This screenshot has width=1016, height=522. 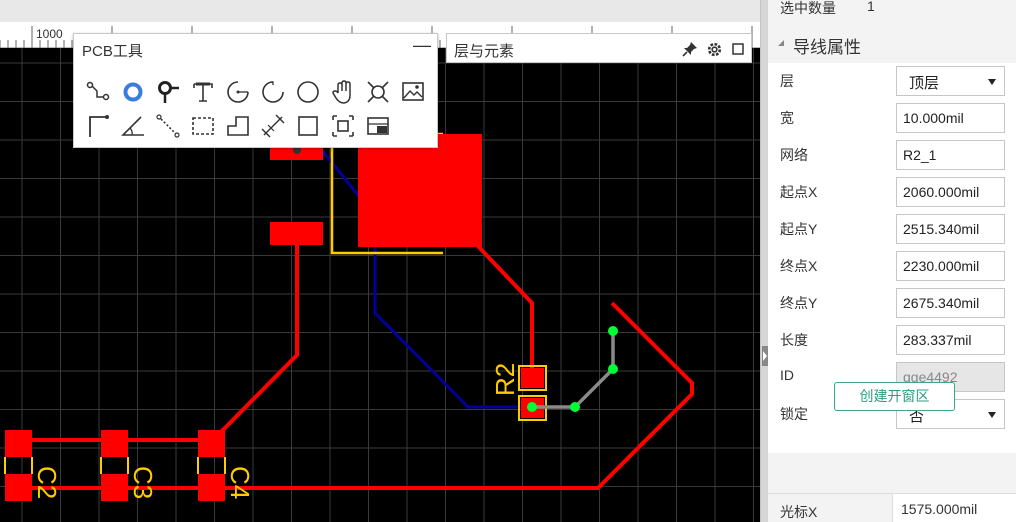 I want to click on wire-handle-mid, so click(x=575, y=407).